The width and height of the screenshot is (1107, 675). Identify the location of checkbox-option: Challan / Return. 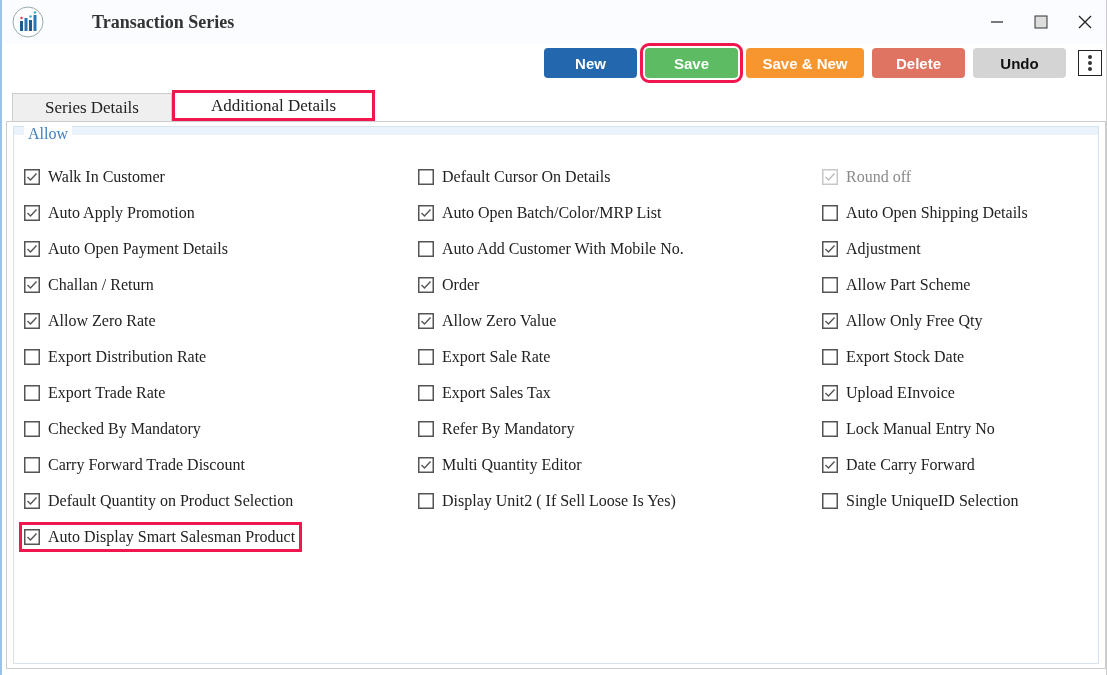
(90, 285).